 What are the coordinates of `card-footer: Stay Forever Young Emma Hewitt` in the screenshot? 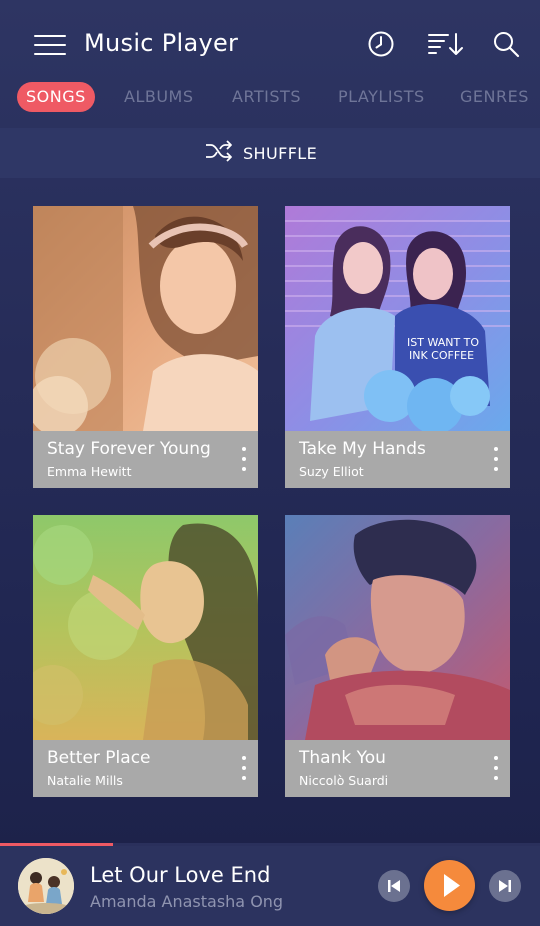 It's located at (145, 459).